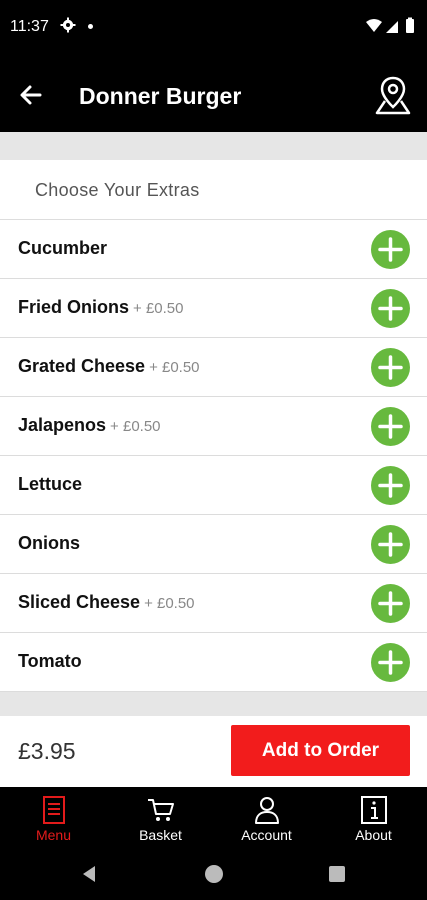 This screenshot has height=900, width=427. I want to click on system-recents-icon, so click(337, 874).